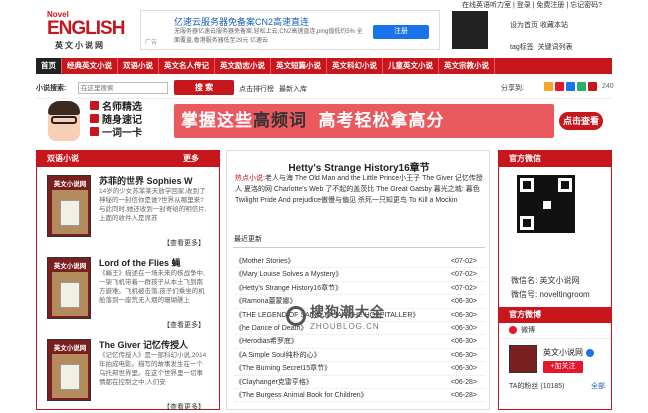  What do you see at coordinates (140, 262) in the screenshot?
I see `book-title: Lord of the Flies 蝇` at bounding box center [140, 262].